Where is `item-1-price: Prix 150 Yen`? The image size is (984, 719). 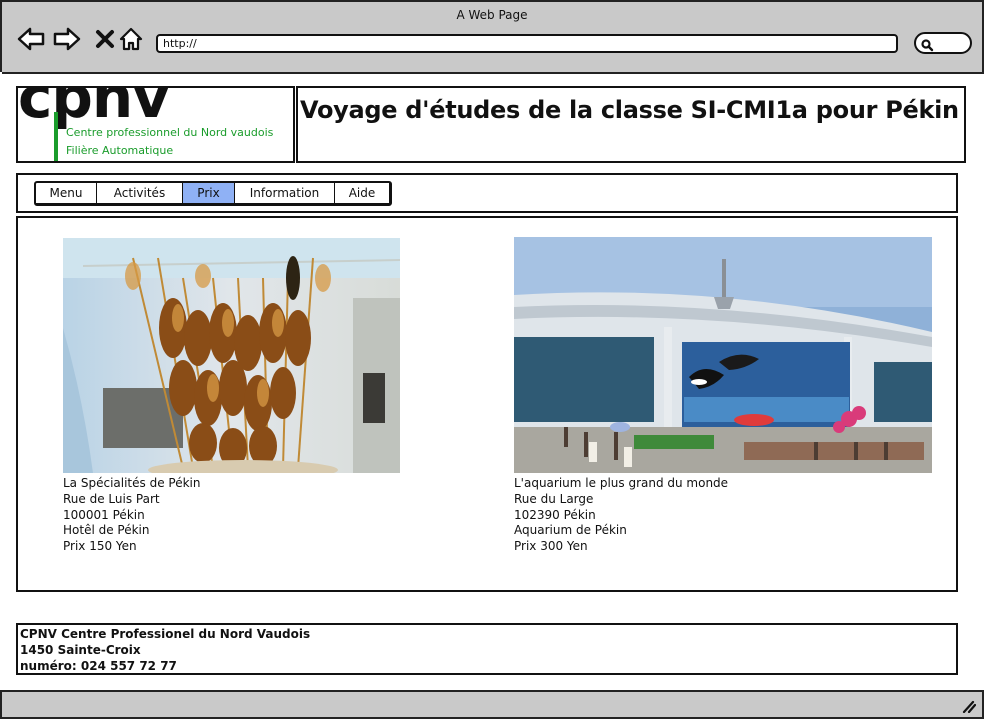 item-1-price: Prix 150 Yen is located at coordinates (100, 546).